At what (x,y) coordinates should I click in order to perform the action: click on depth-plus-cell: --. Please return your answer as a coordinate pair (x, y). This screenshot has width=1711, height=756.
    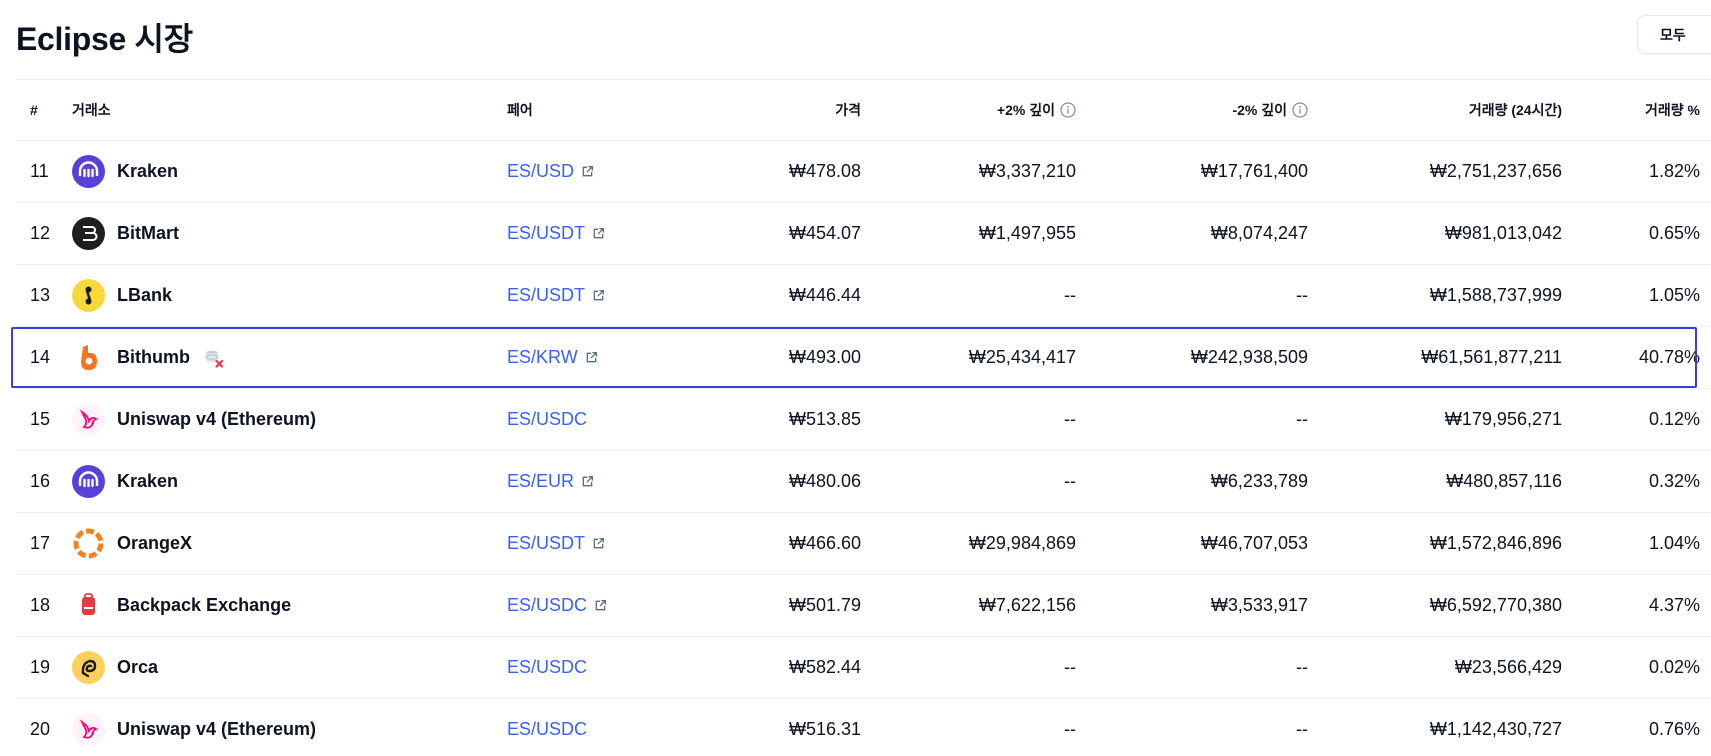
    Looking at the image, I should click on (1070, 667).